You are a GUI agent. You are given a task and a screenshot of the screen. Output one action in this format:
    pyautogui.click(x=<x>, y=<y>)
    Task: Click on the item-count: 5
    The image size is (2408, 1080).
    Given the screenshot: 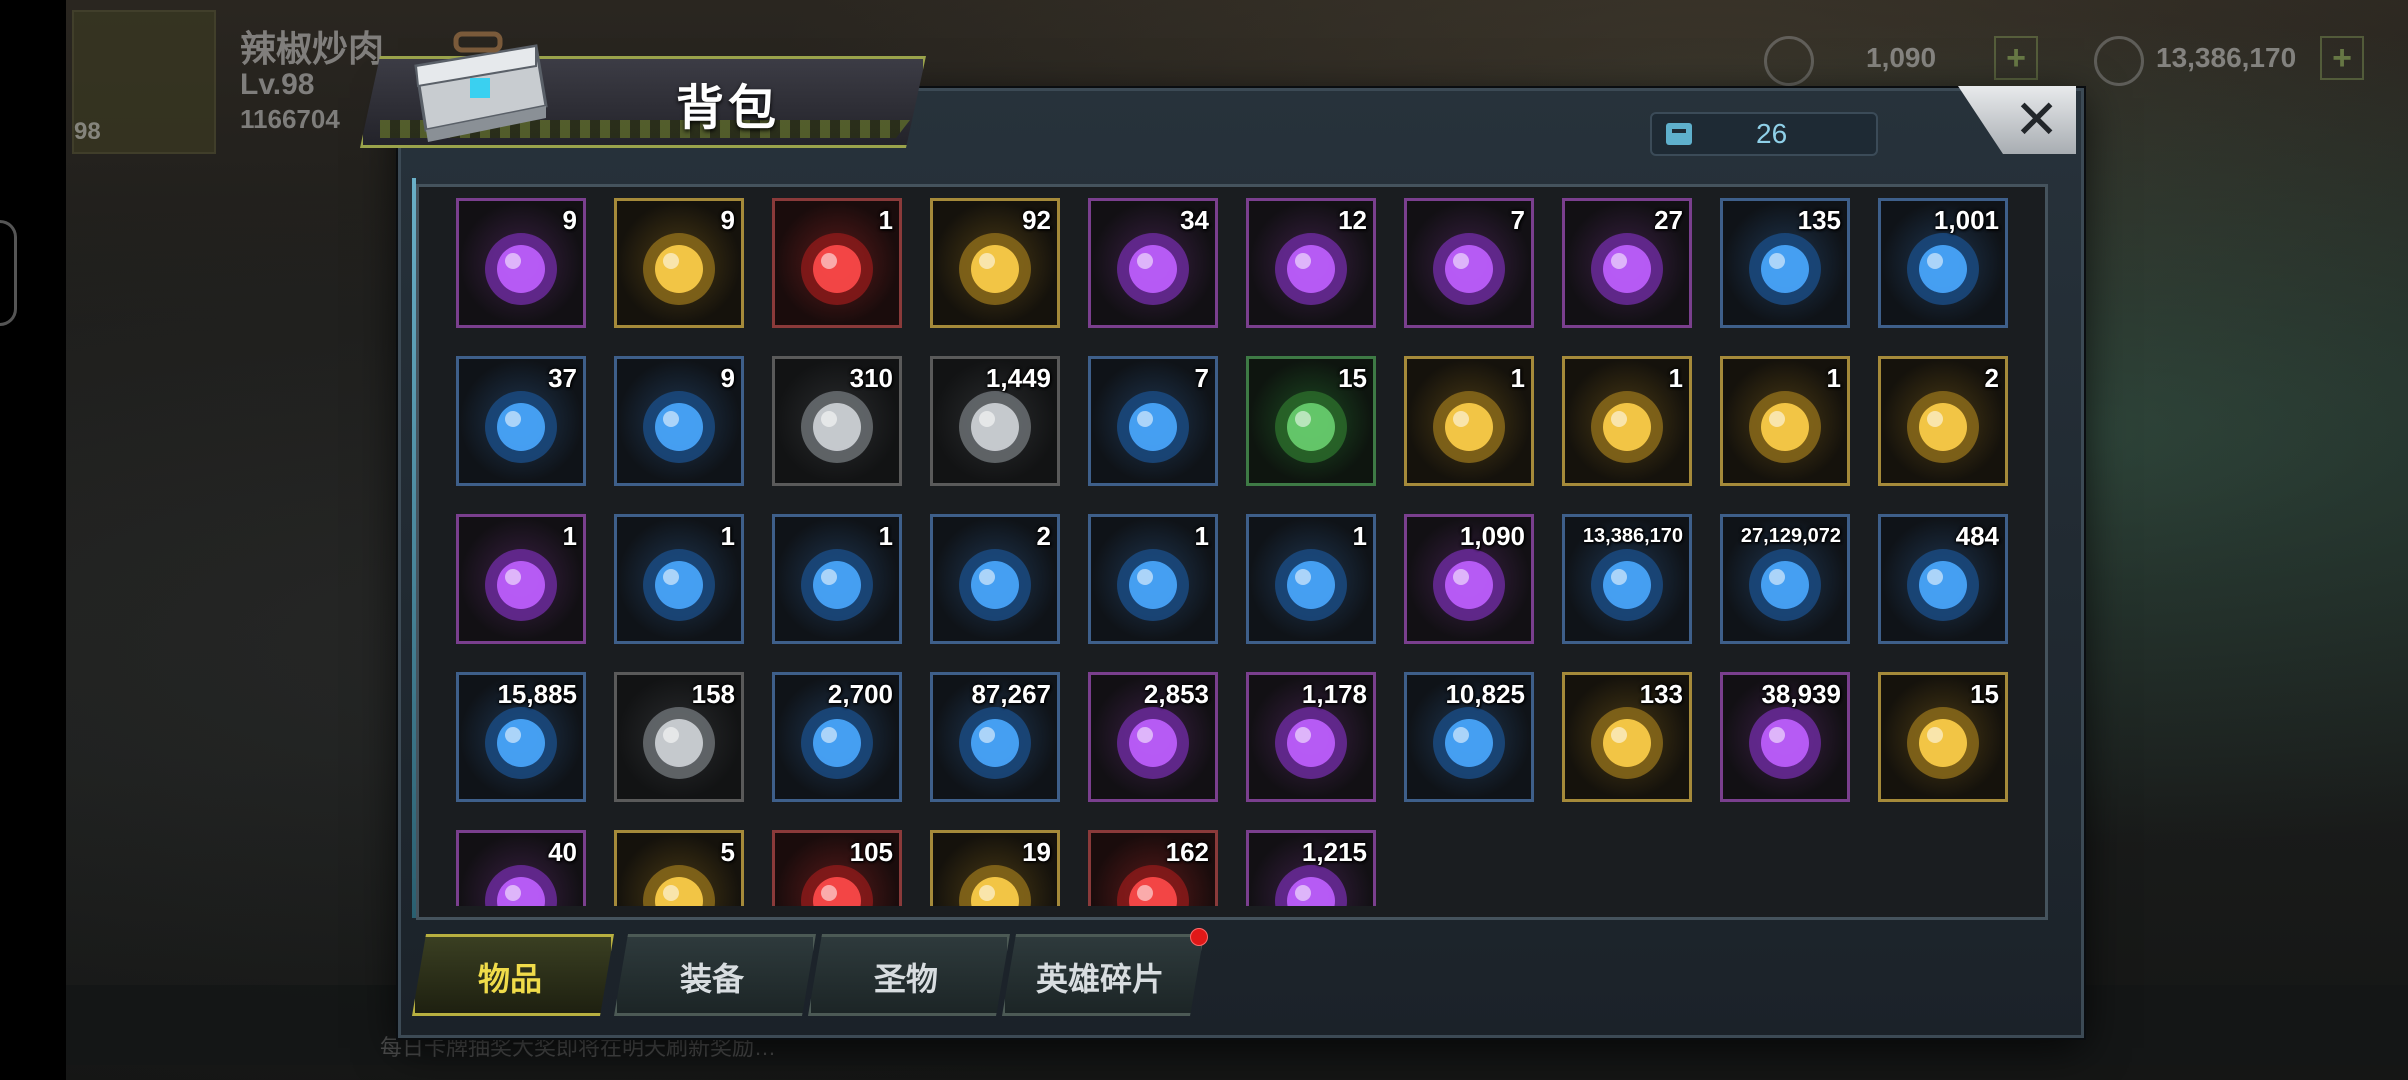 What is the action you would take?
    pyautogui.click(x=727, y=852)
    